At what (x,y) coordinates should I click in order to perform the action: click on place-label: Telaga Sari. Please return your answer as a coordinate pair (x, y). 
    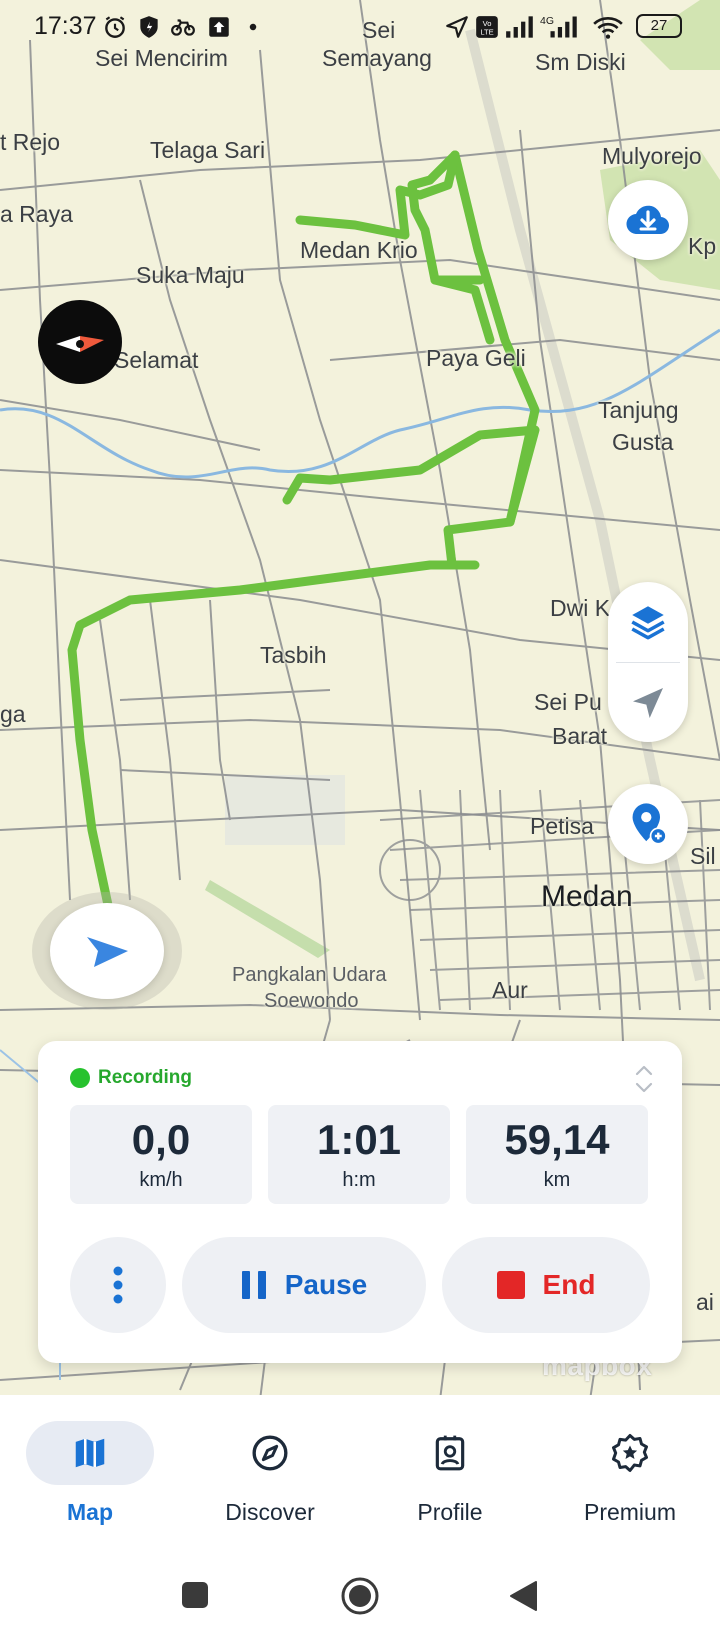
    Looking at the image, I should click on (208, 150).